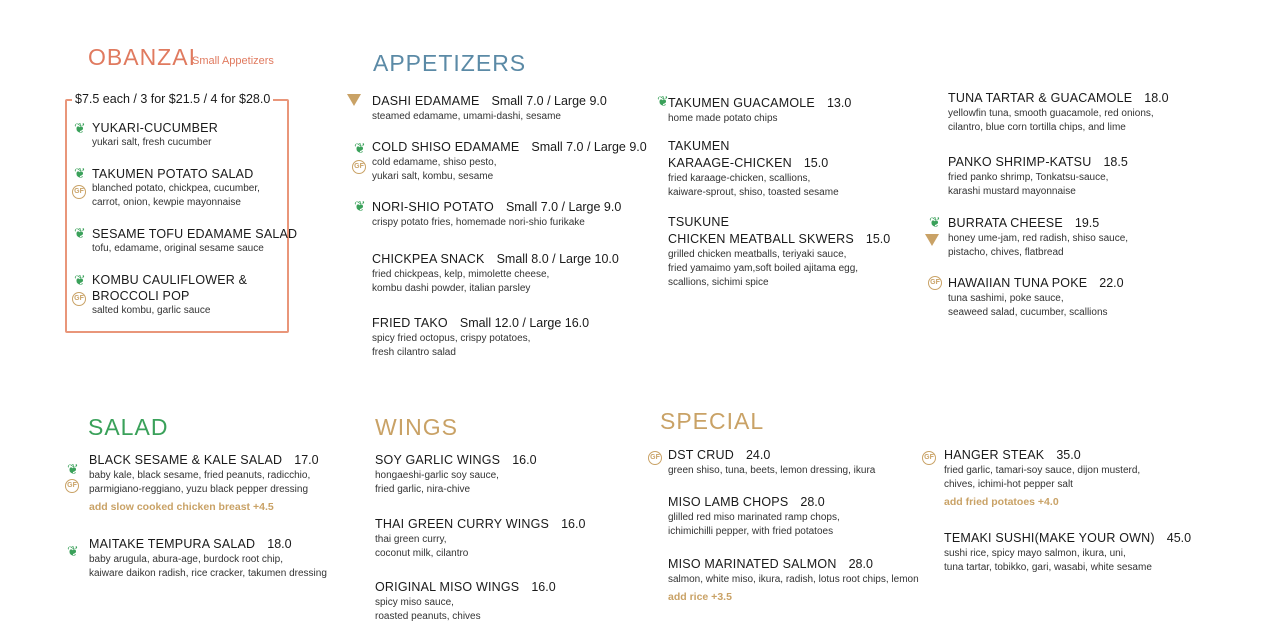 The width and height of the screenshot is (1278, 641). I want to click on item-price: 18.0, so click(1156, 98).